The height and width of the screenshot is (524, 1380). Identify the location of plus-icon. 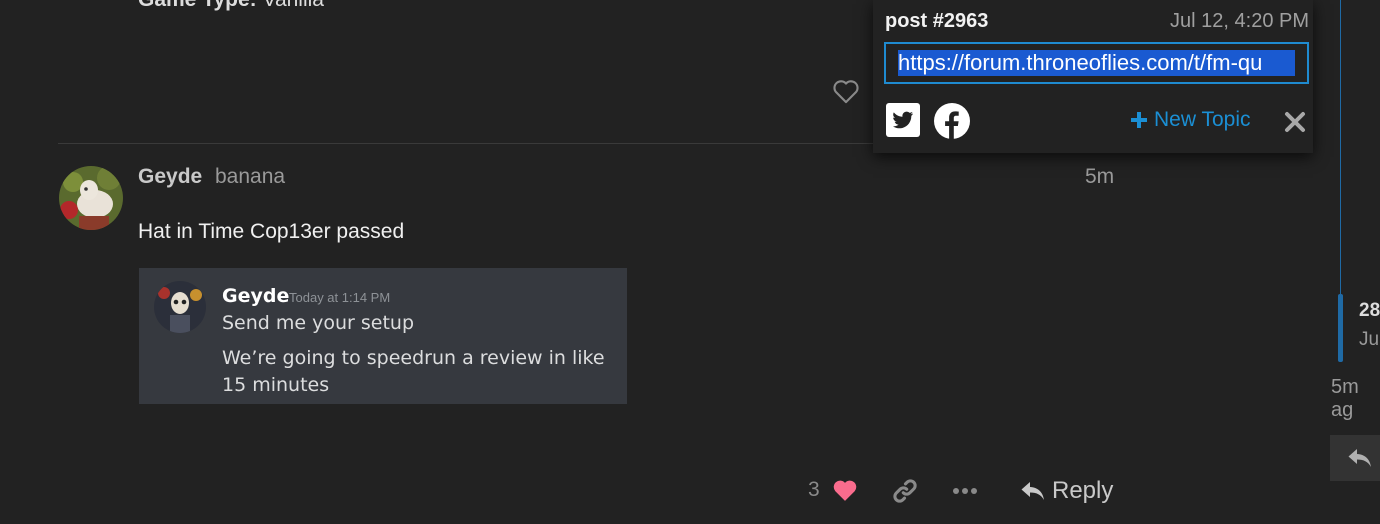
(1139, 120).